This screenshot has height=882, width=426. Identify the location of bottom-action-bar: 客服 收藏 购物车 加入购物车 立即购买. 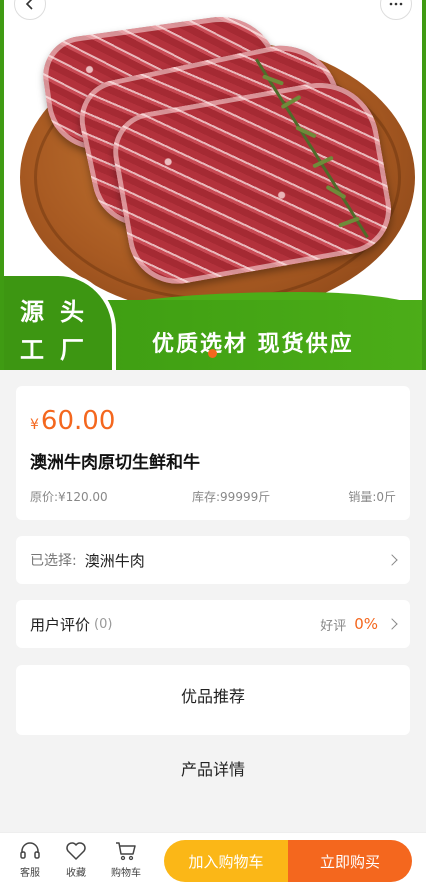
(213, 857).